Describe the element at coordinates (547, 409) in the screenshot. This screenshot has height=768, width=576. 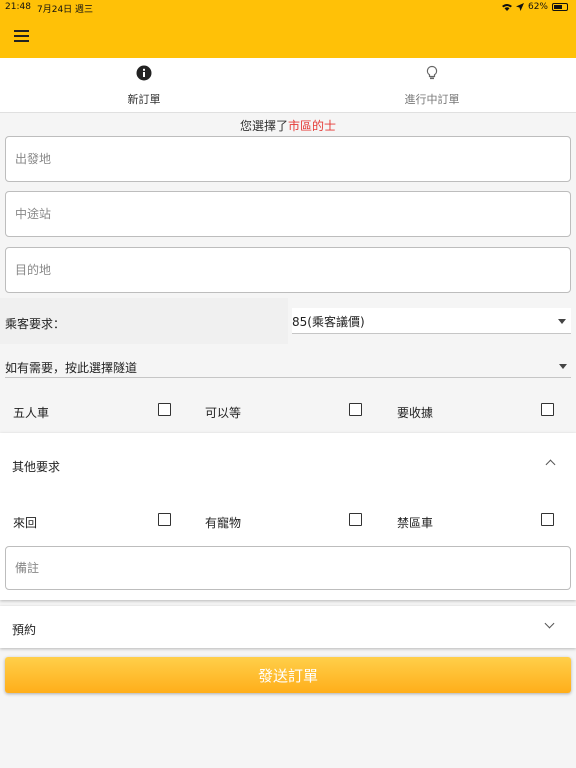
I see `receipt-checkbox` at that location.